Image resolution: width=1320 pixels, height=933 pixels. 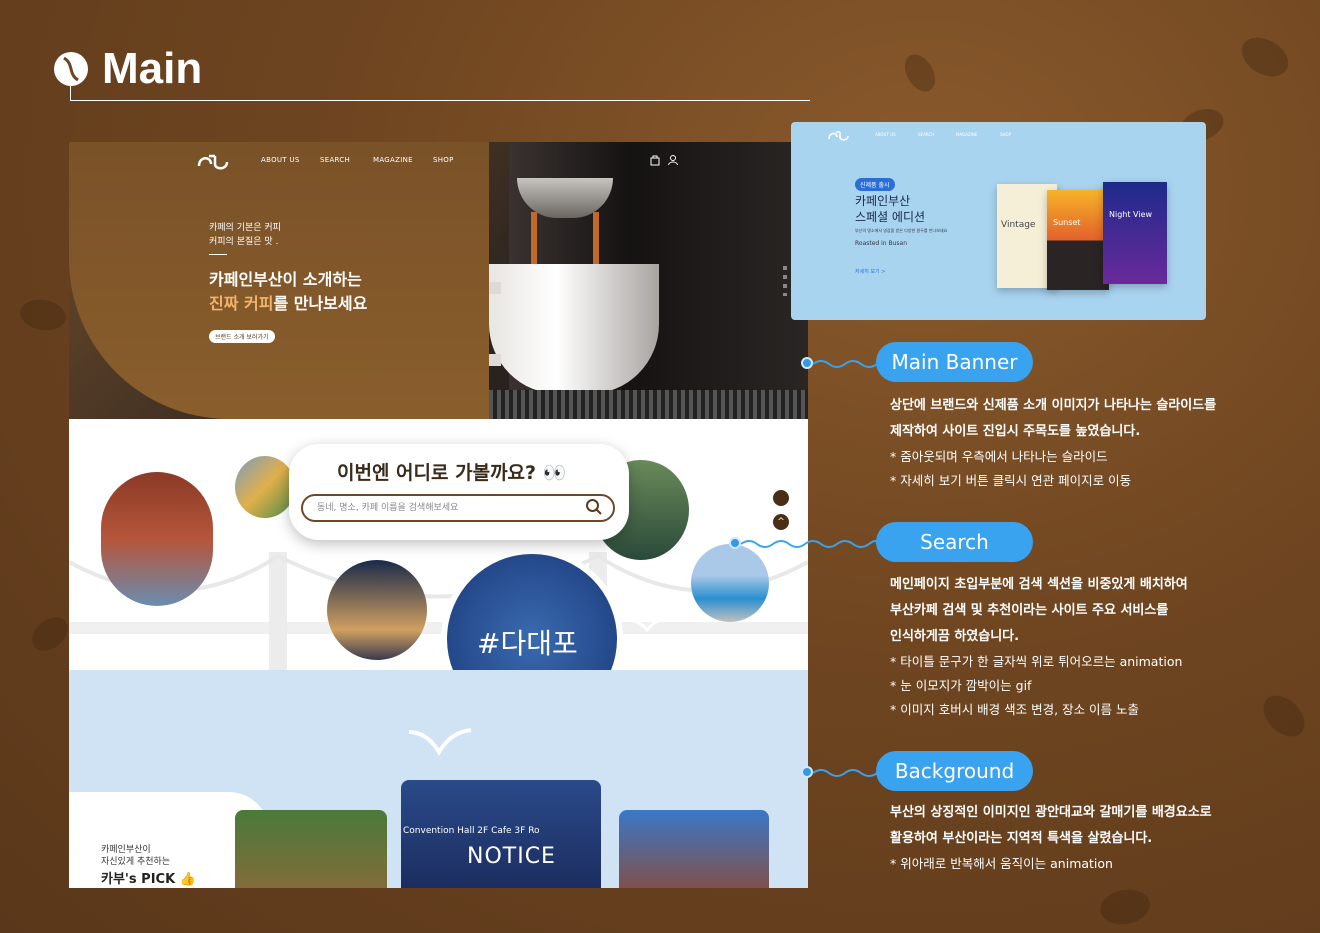 What do you see at coordinates (781, 522) in the screenshot?
I see `scroll-top-button: ^` at bounding box center [781, 522].